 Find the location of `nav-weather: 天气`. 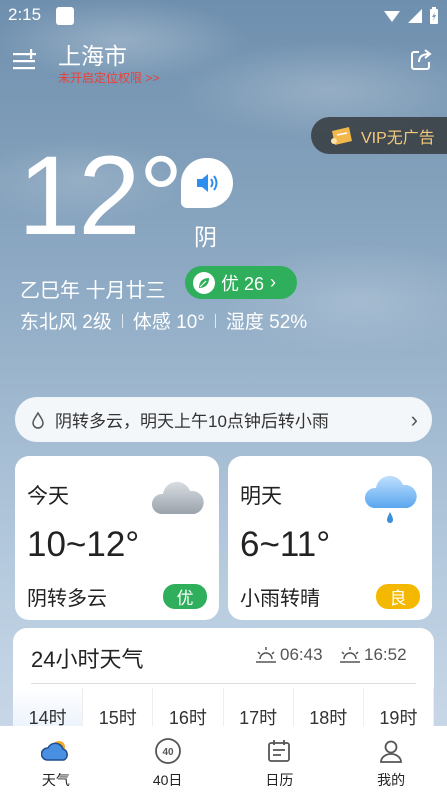

nav-weather: 天气 is located at coordinates (56, 761).